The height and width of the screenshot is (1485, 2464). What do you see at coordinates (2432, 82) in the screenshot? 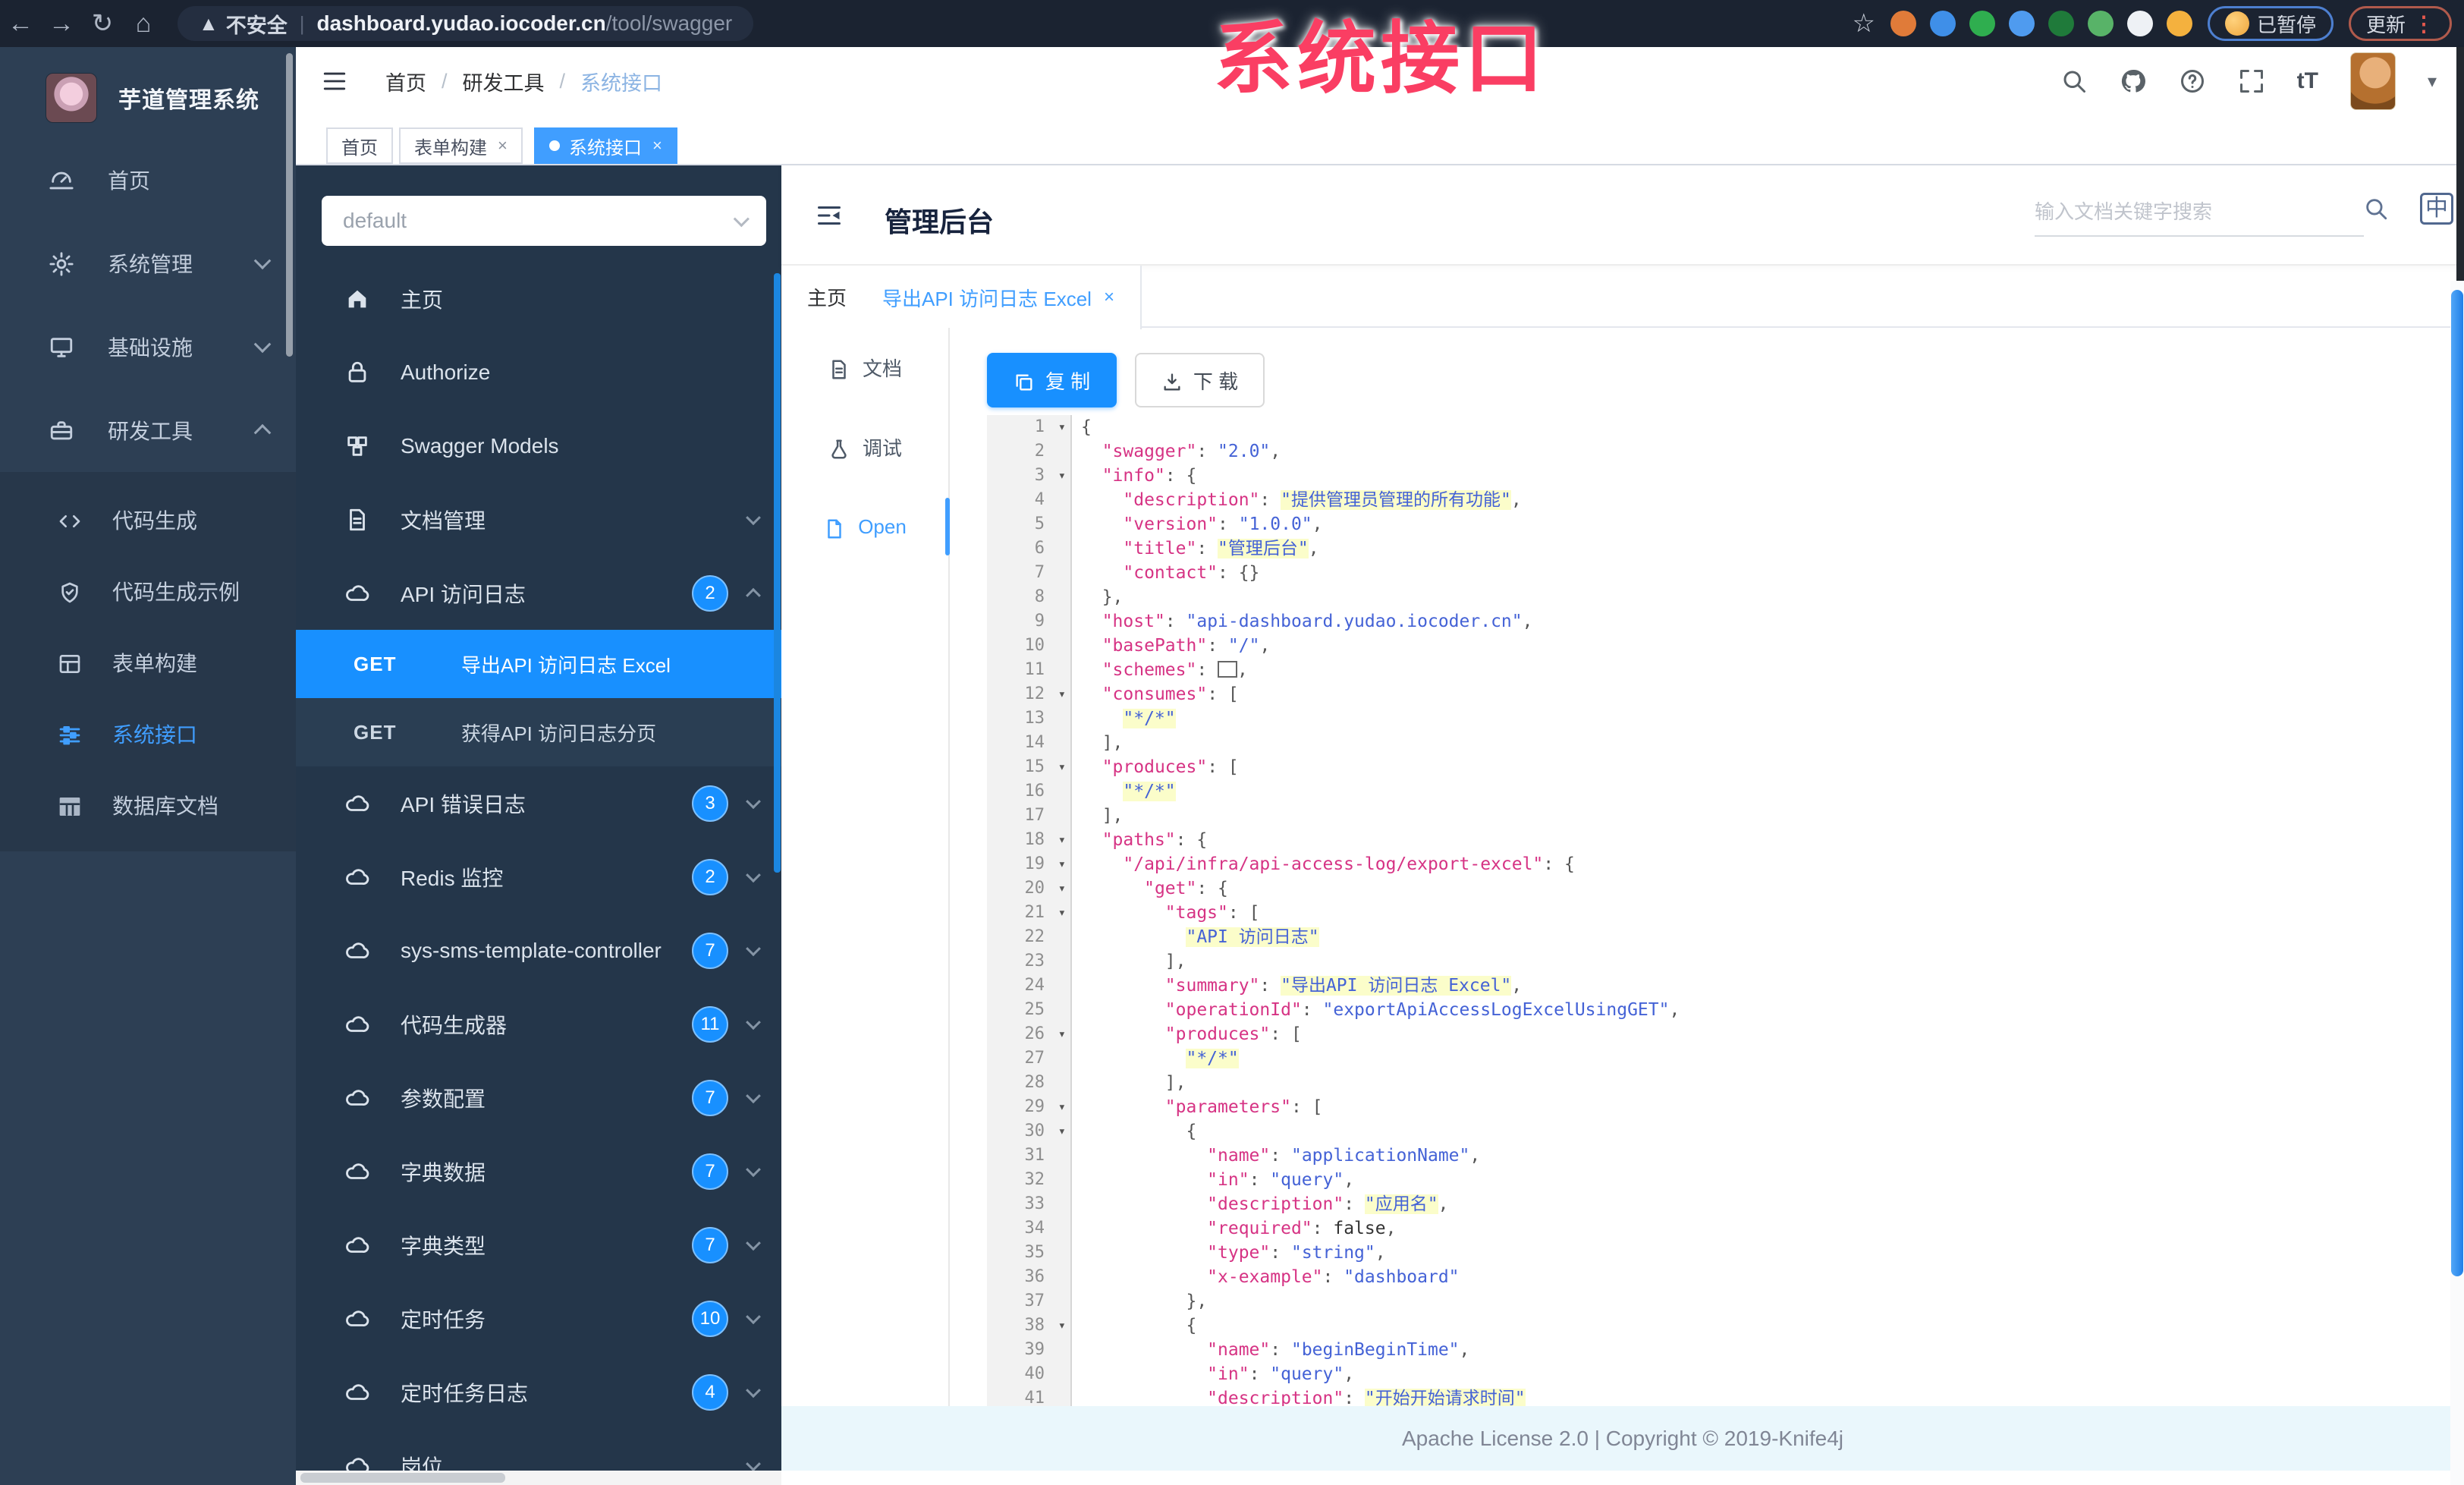
I see `avatar-caret-icon: ▾` at bounding box center [2432, 82].